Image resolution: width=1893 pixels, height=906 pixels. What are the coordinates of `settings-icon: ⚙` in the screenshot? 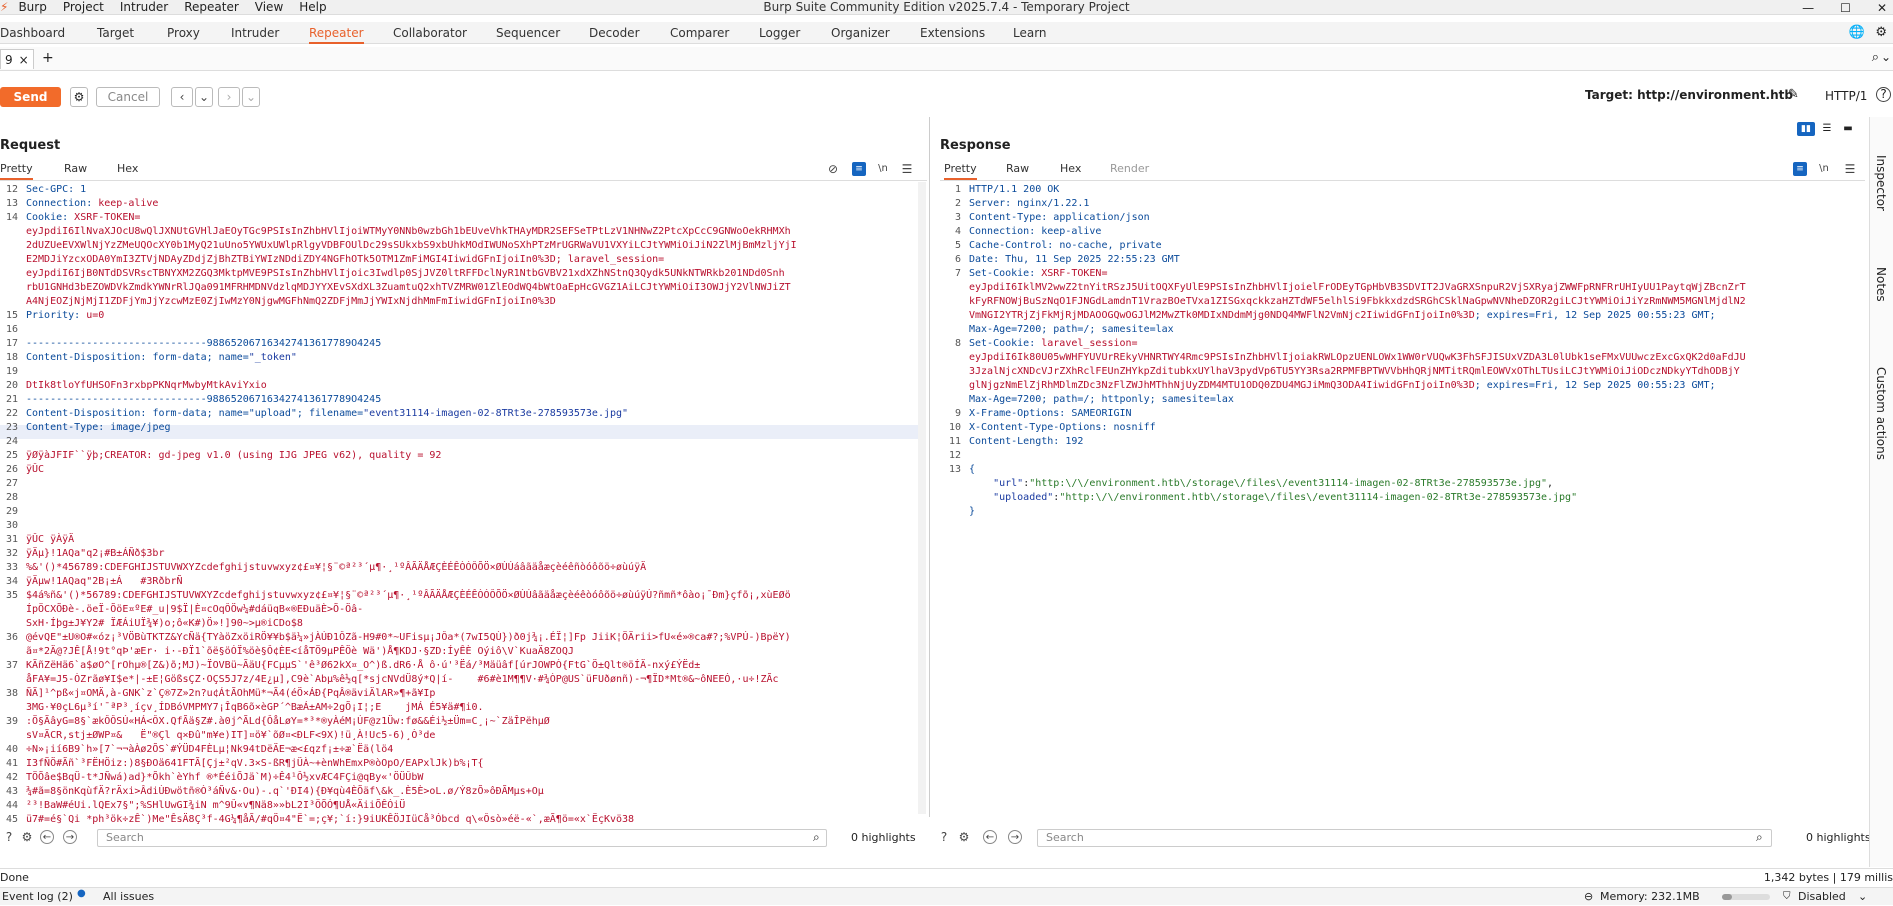 It's located at (1881, 32).